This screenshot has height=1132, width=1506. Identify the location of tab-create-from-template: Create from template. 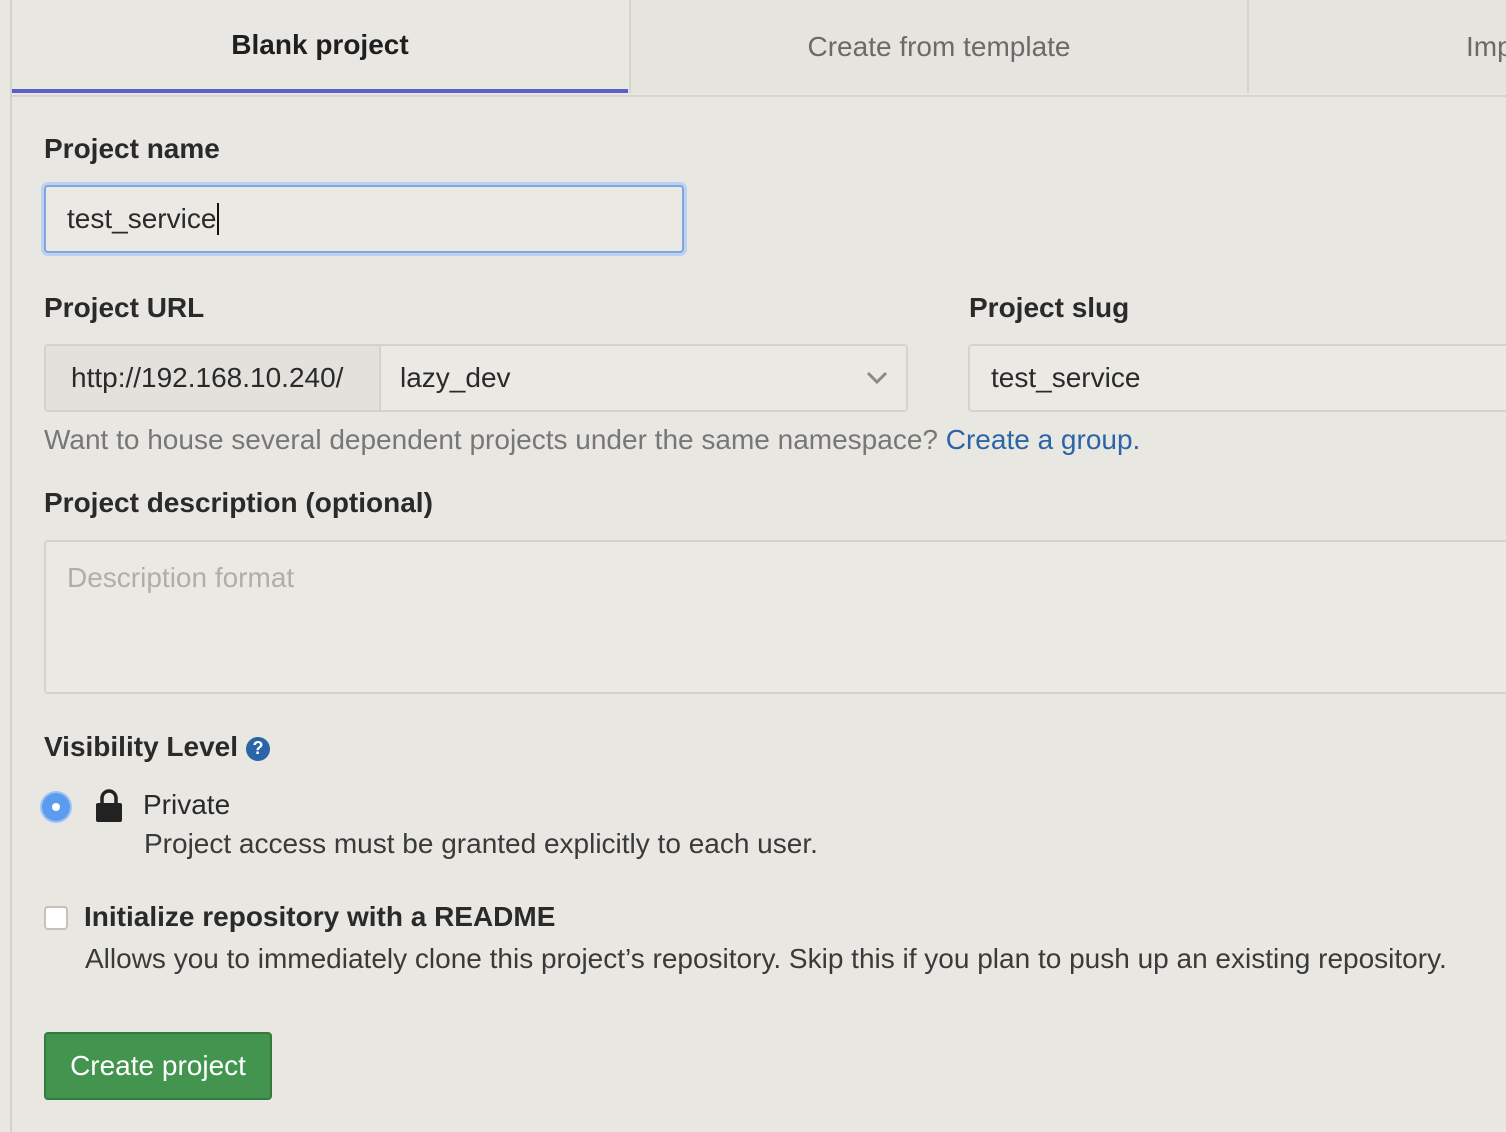
(938, 46).